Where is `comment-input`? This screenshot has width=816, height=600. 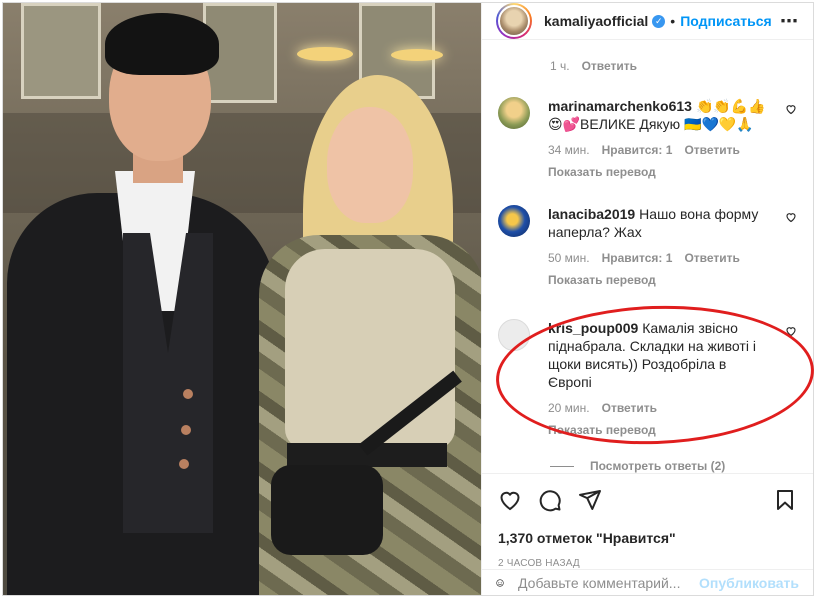 comment-input is located at coordinates (609, 582).